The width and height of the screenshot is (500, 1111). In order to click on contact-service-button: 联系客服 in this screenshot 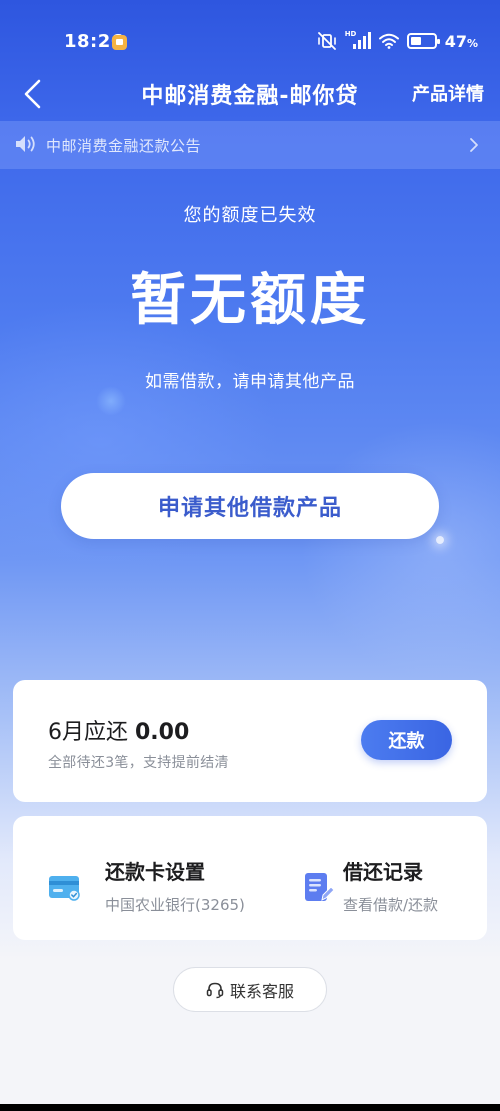, I will do `click(250, 989)`.